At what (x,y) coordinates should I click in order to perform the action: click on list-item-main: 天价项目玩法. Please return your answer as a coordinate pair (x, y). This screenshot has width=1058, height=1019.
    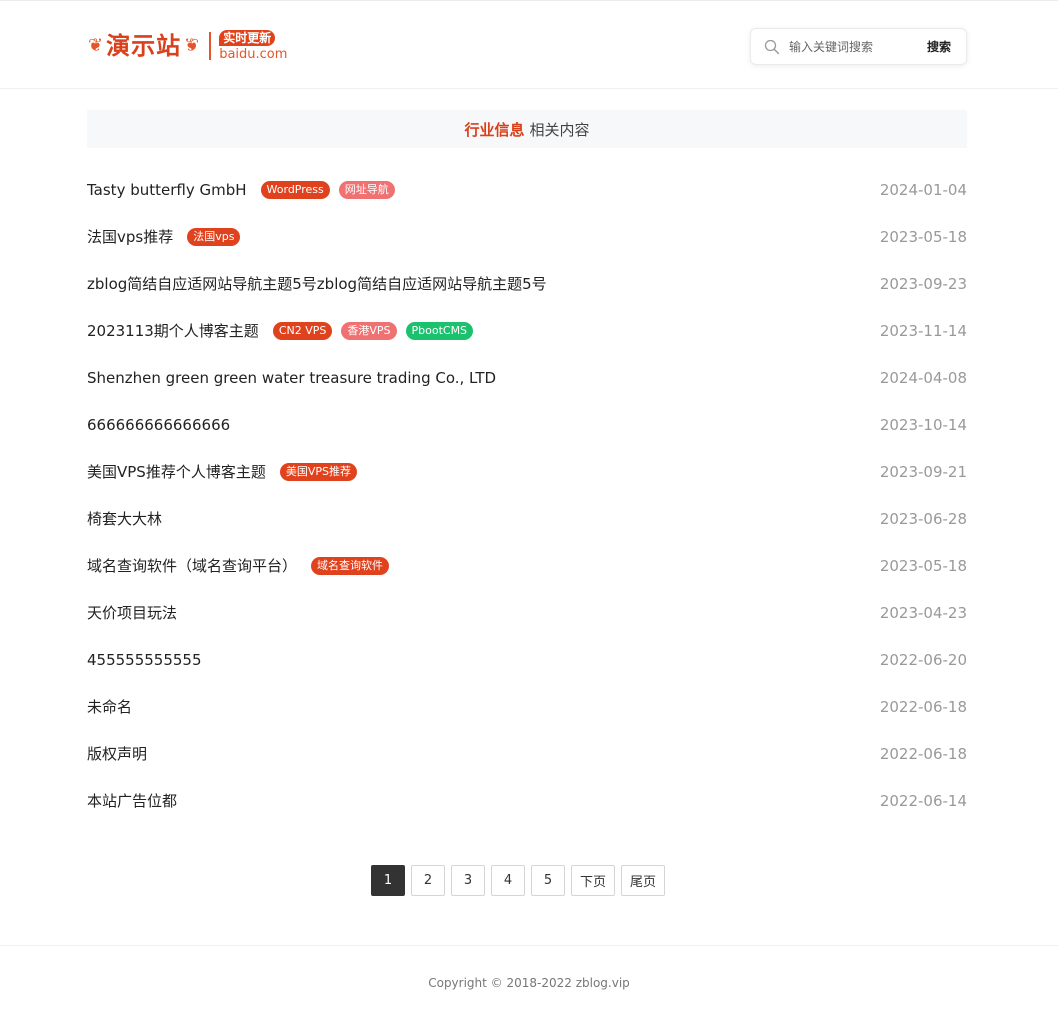
    Looking at the image, I should click on (132, 612).